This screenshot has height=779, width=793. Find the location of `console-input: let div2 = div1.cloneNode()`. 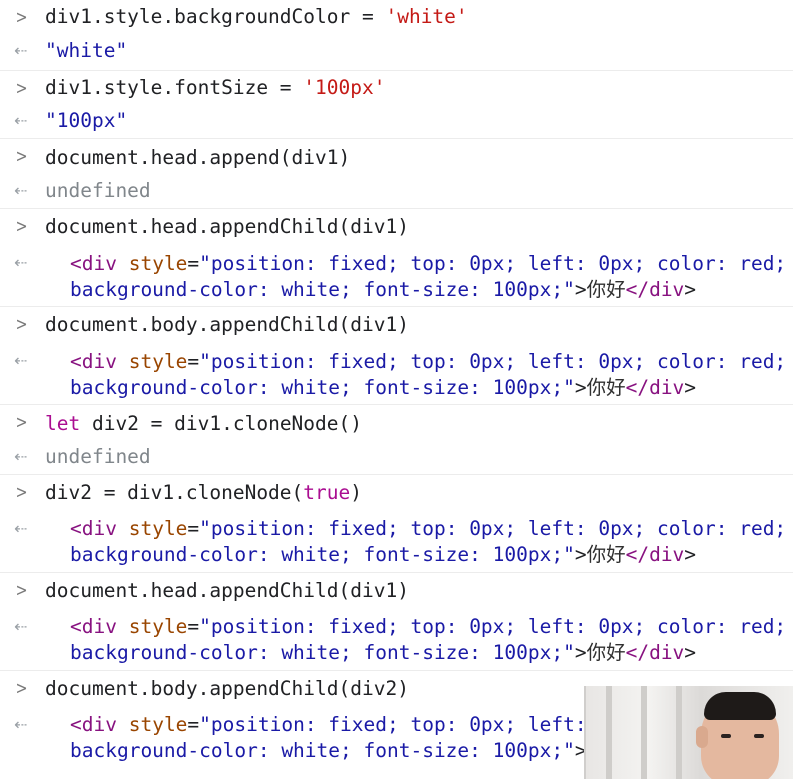

console-input: let div2 = div1.cloneNode() is located at coordinates (203, 424).